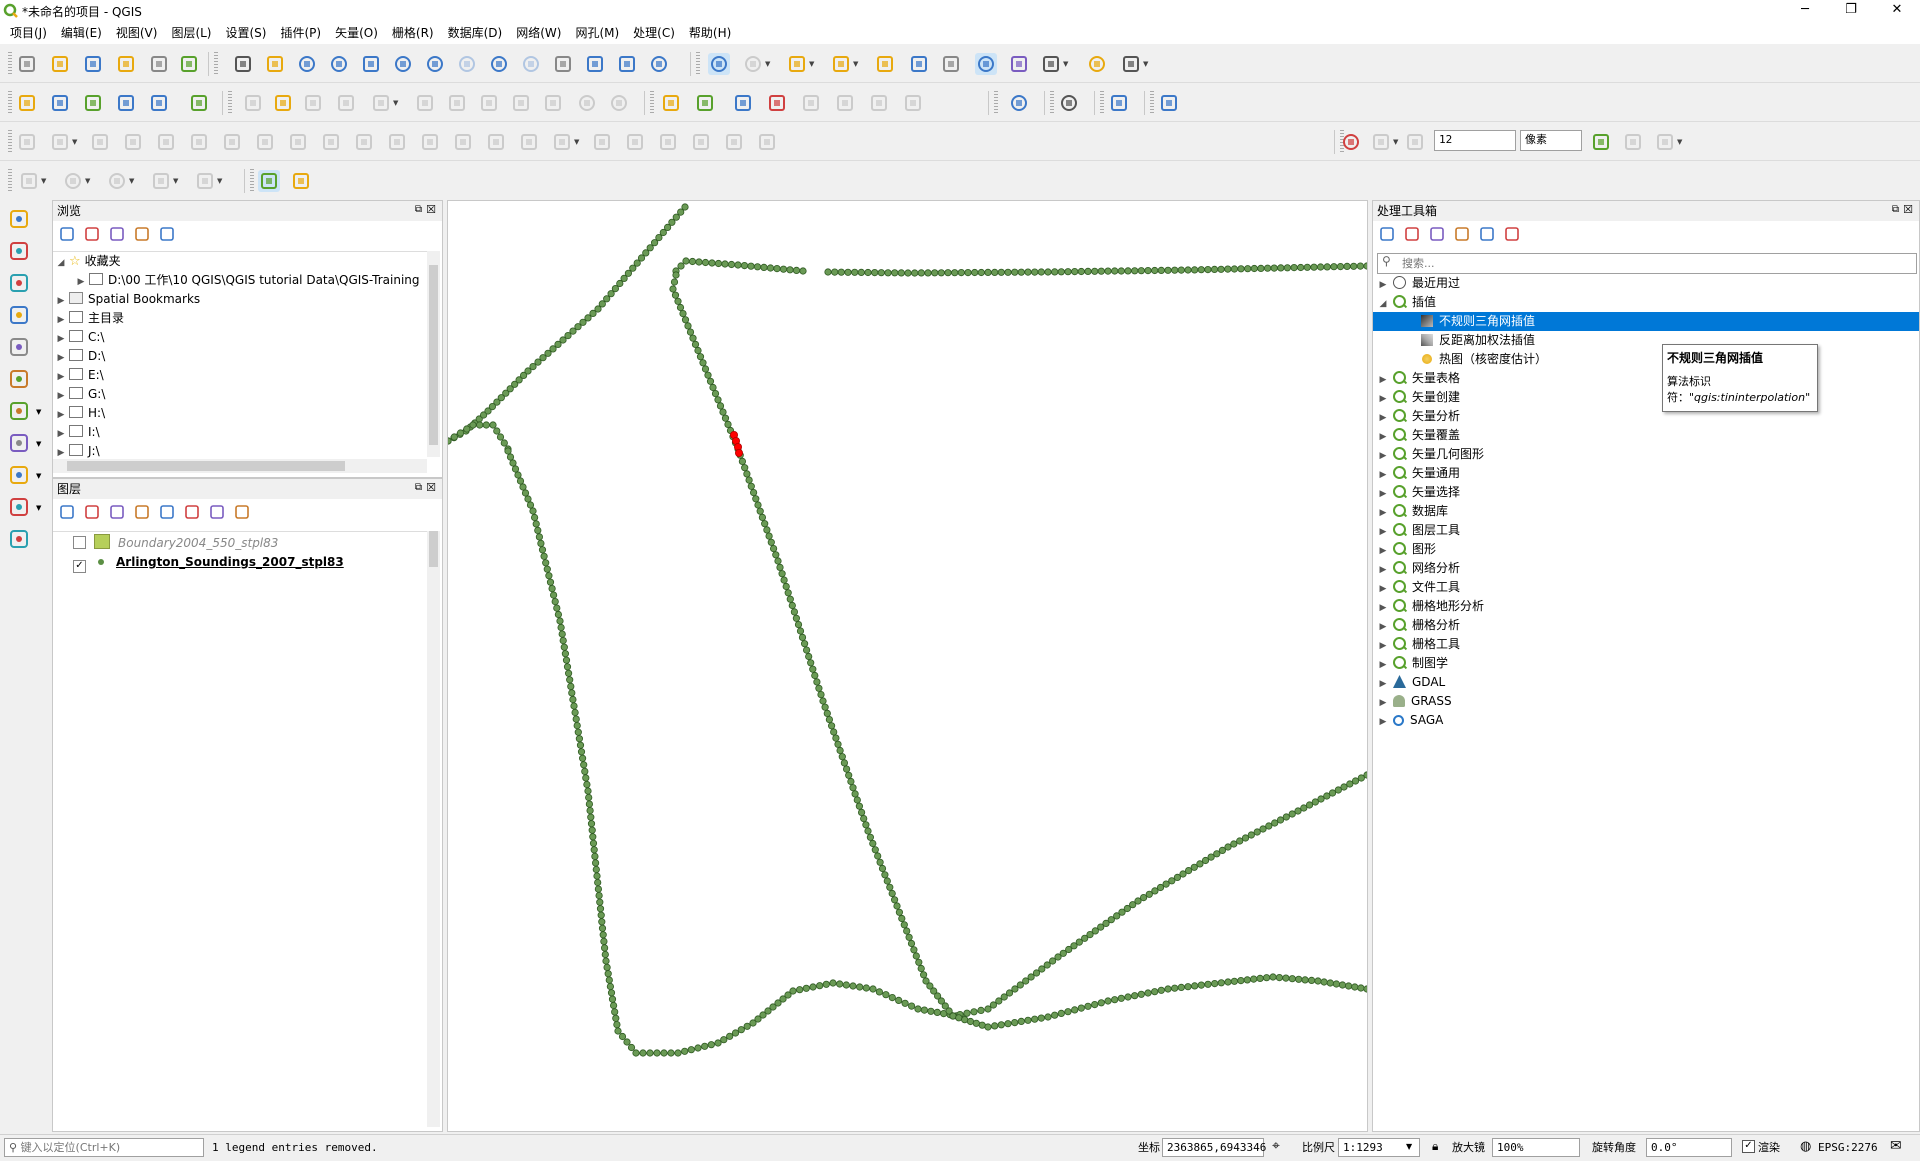 The height and width of the screenshot is (1161, 1920). I want to click on messages-icon: ✉, so click(1896, 1146).